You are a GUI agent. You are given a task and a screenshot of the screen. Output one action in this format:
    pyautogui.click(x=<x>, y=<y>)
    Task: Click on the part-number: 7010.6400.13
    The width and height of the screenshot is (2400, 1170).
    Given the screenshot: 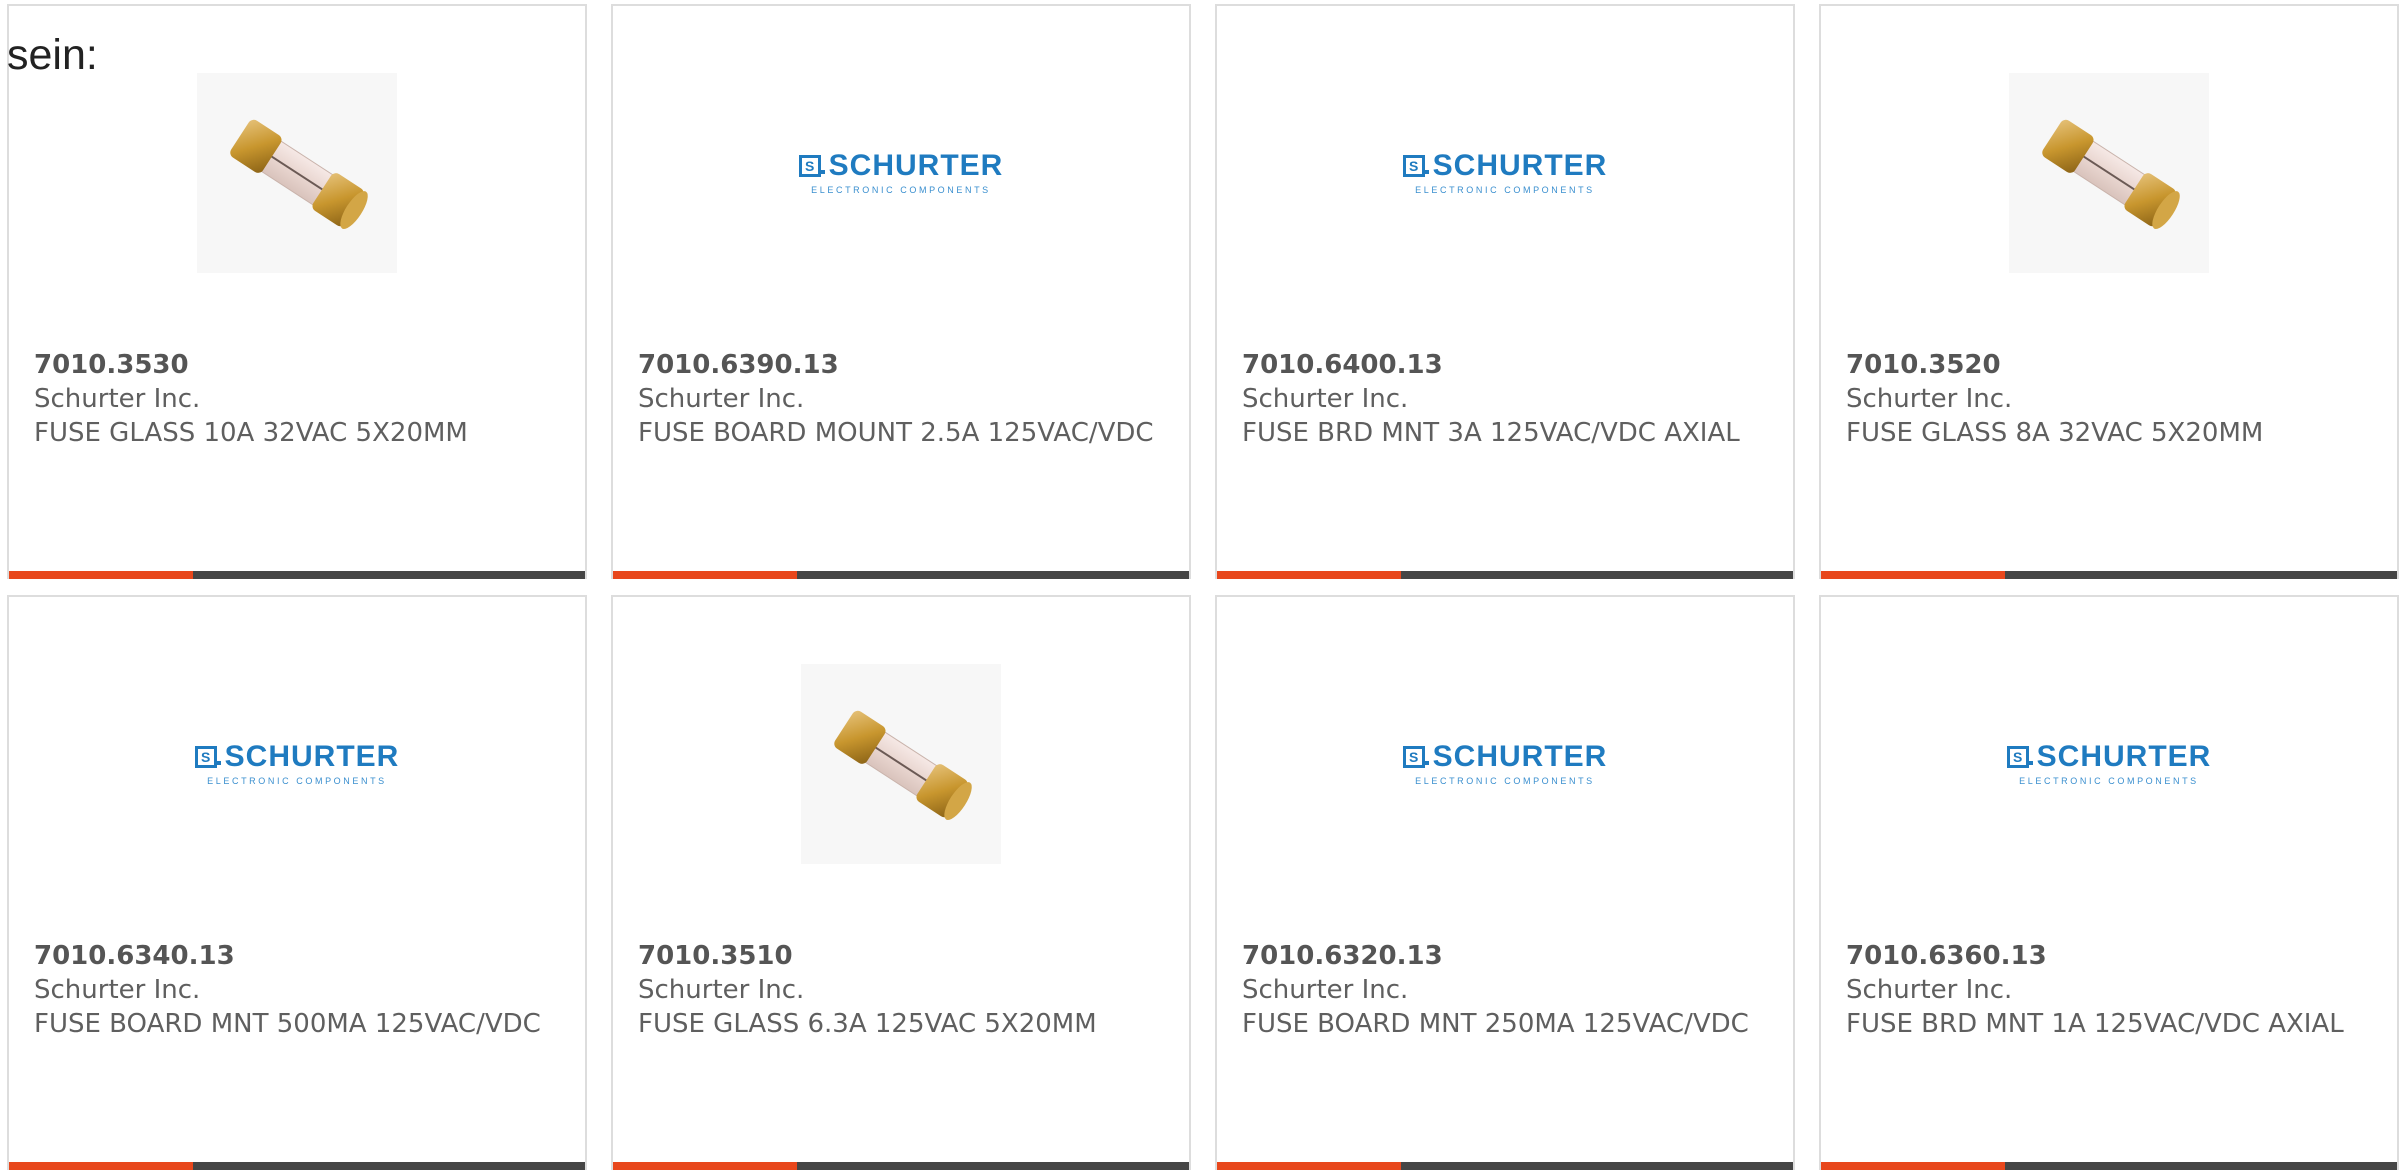 What is the action you would take?
    pyautogui.click(x=1507, y=365)
    